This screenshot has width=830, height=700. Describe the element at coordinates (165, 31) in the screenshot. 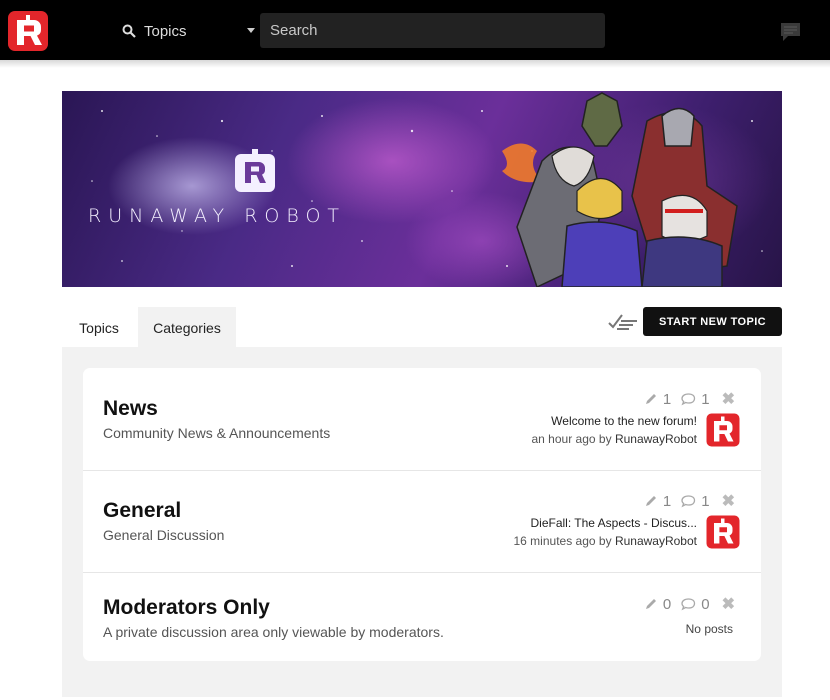

I see `topics-menu-label: Topics` at that location.